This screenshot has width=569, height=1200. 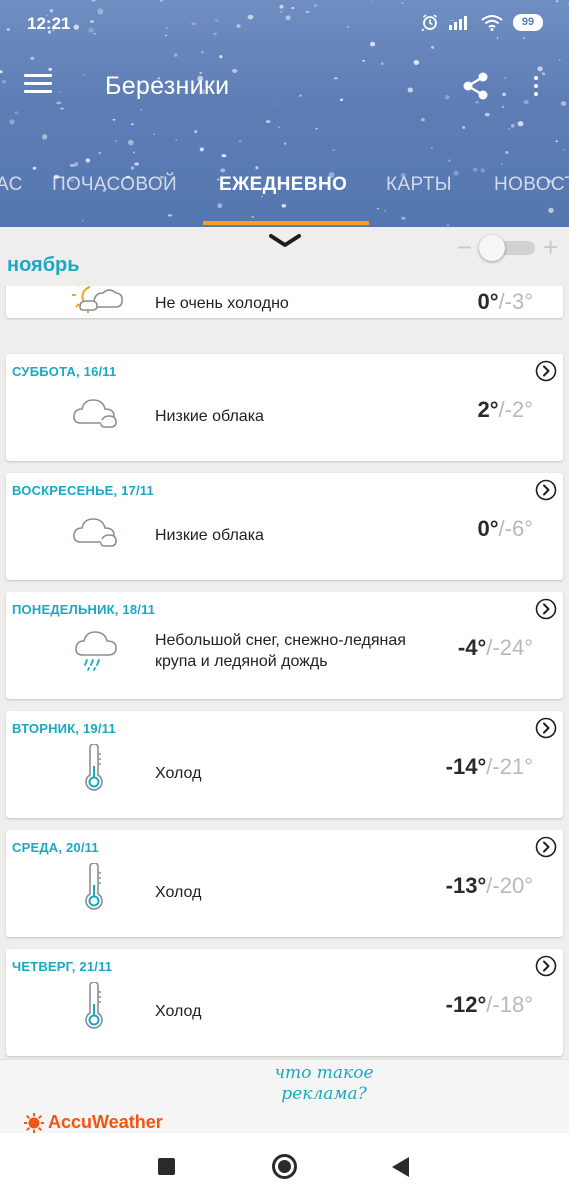 What do you see at coordinates (209, 535) in the screenshot?
I see `day-phrase: Низкие облака` at bounding box center [209, 535].